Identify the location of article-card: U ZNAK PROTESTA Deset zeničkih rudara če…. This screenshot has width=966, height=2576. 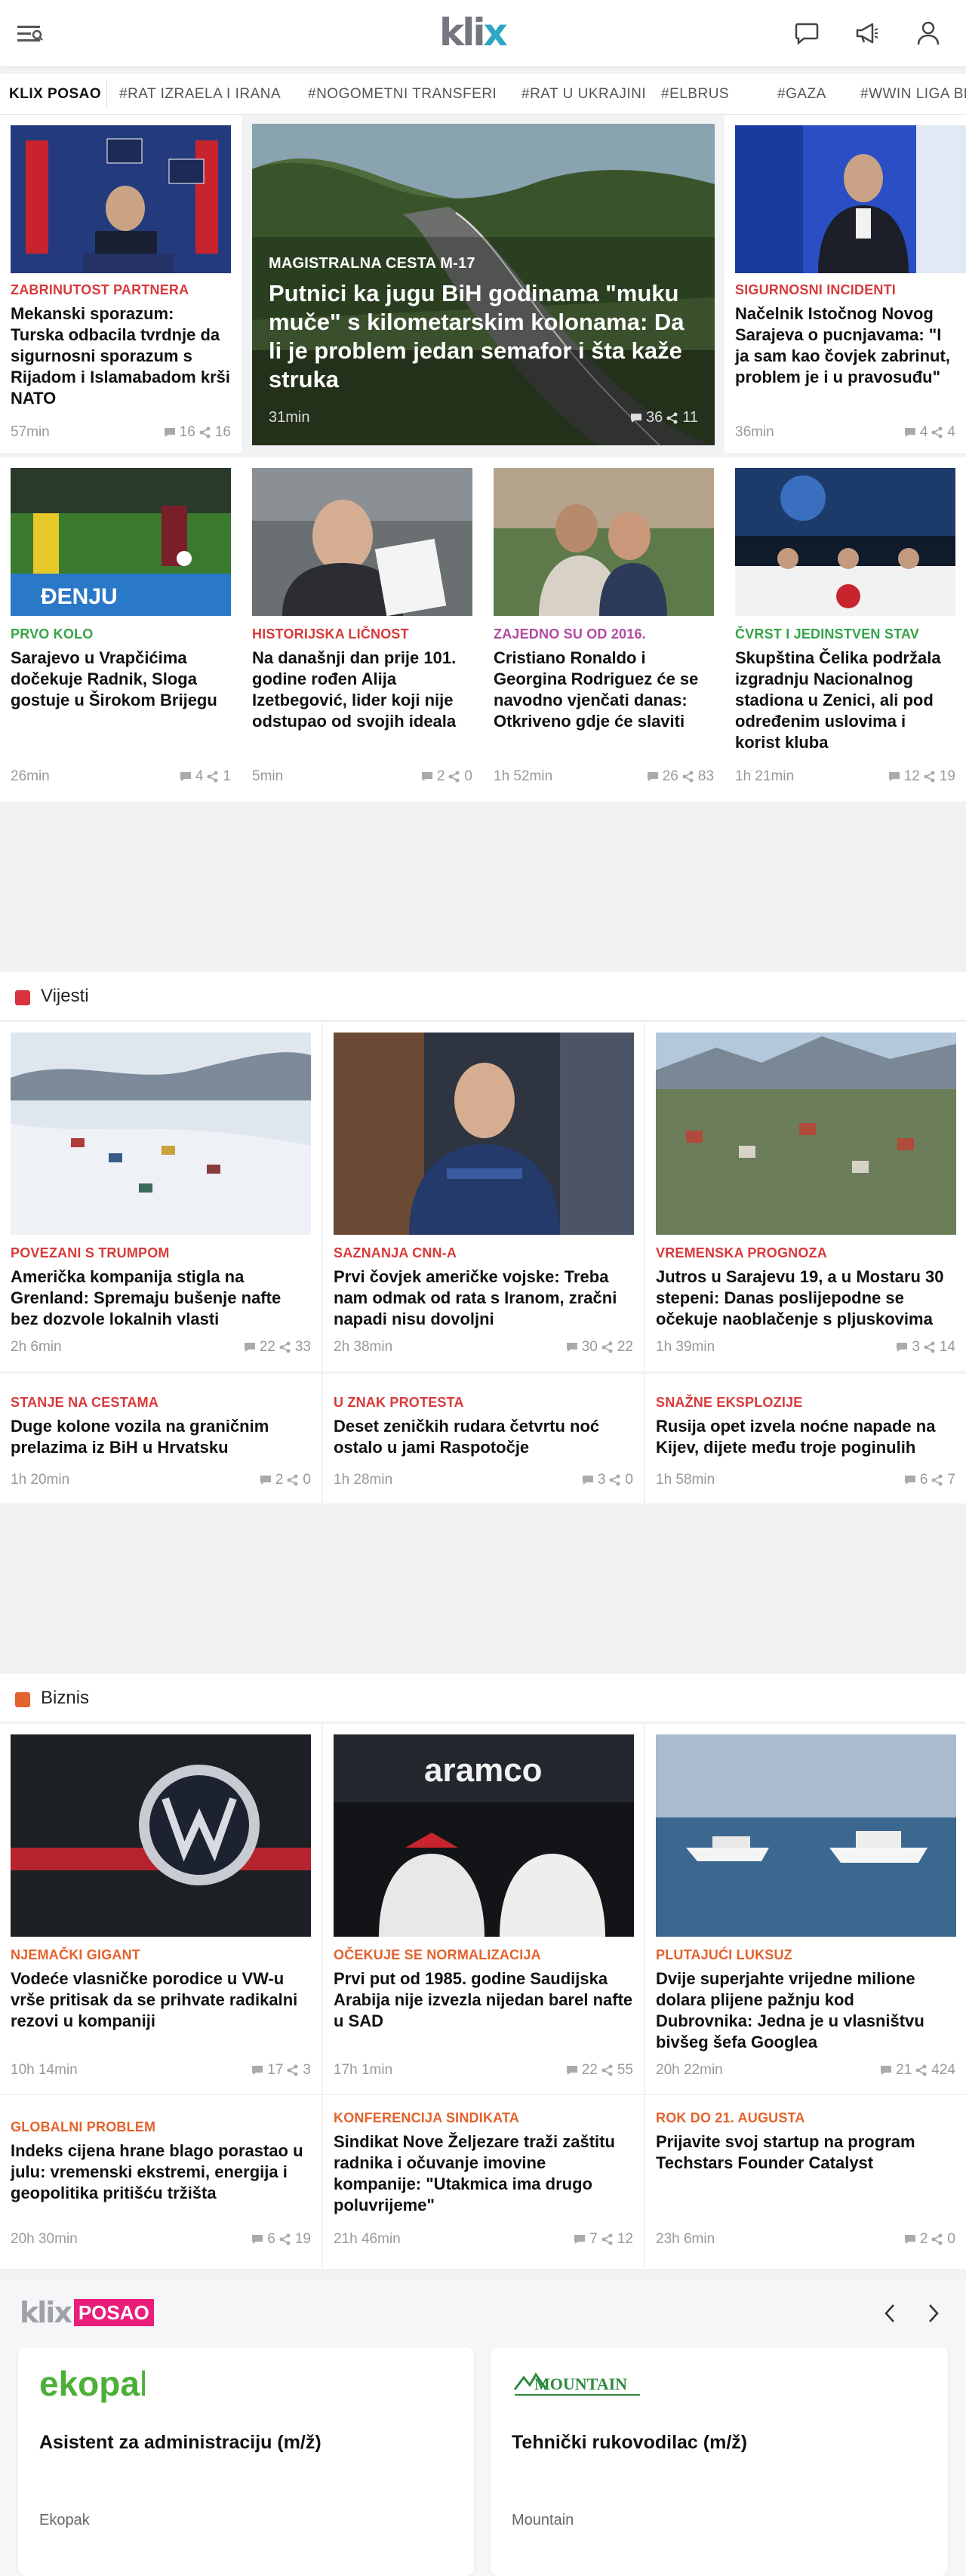
(483, 1438).